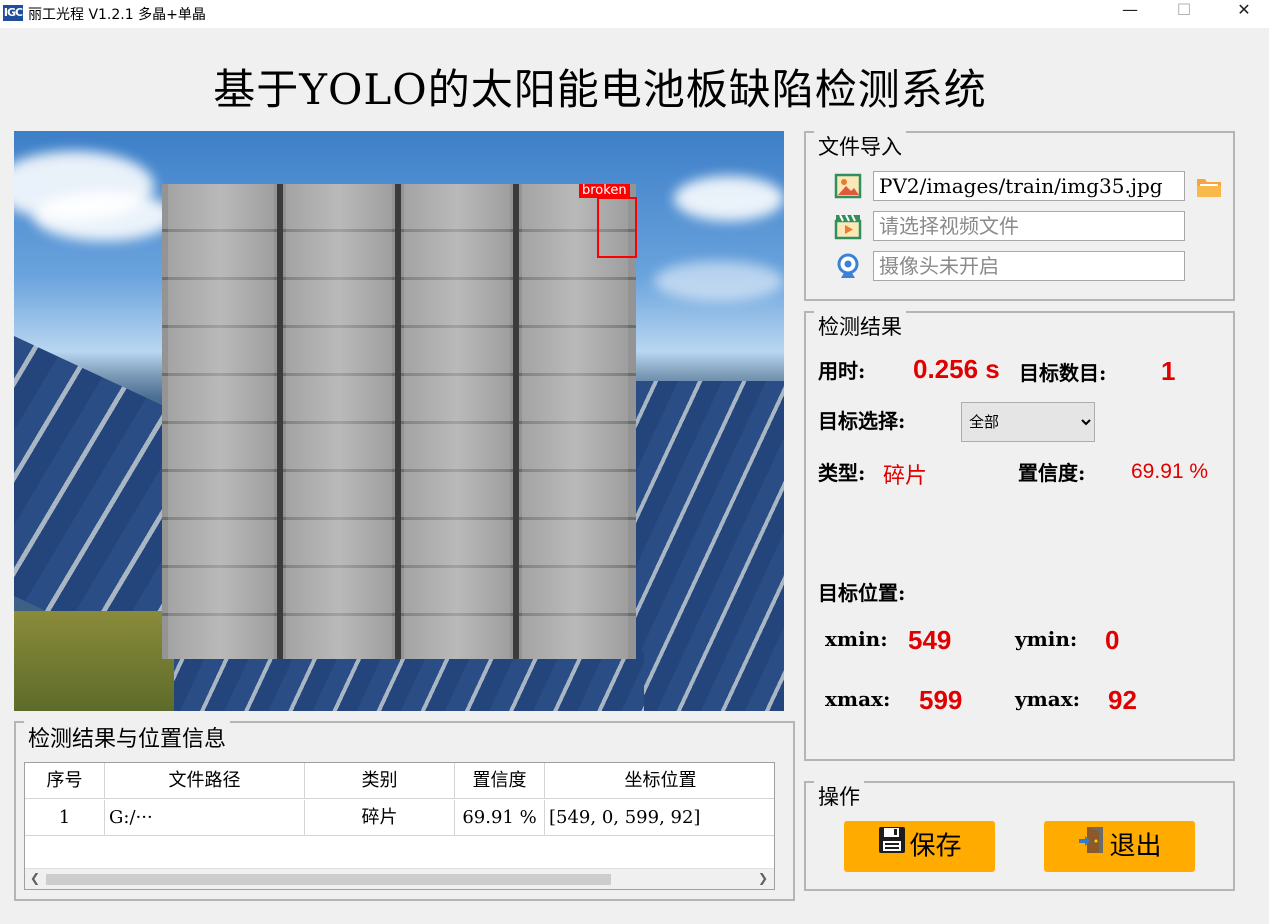 This screenshot has width=1269, height=924. I want to click on save-button-label: 保存, so click(935, 846).